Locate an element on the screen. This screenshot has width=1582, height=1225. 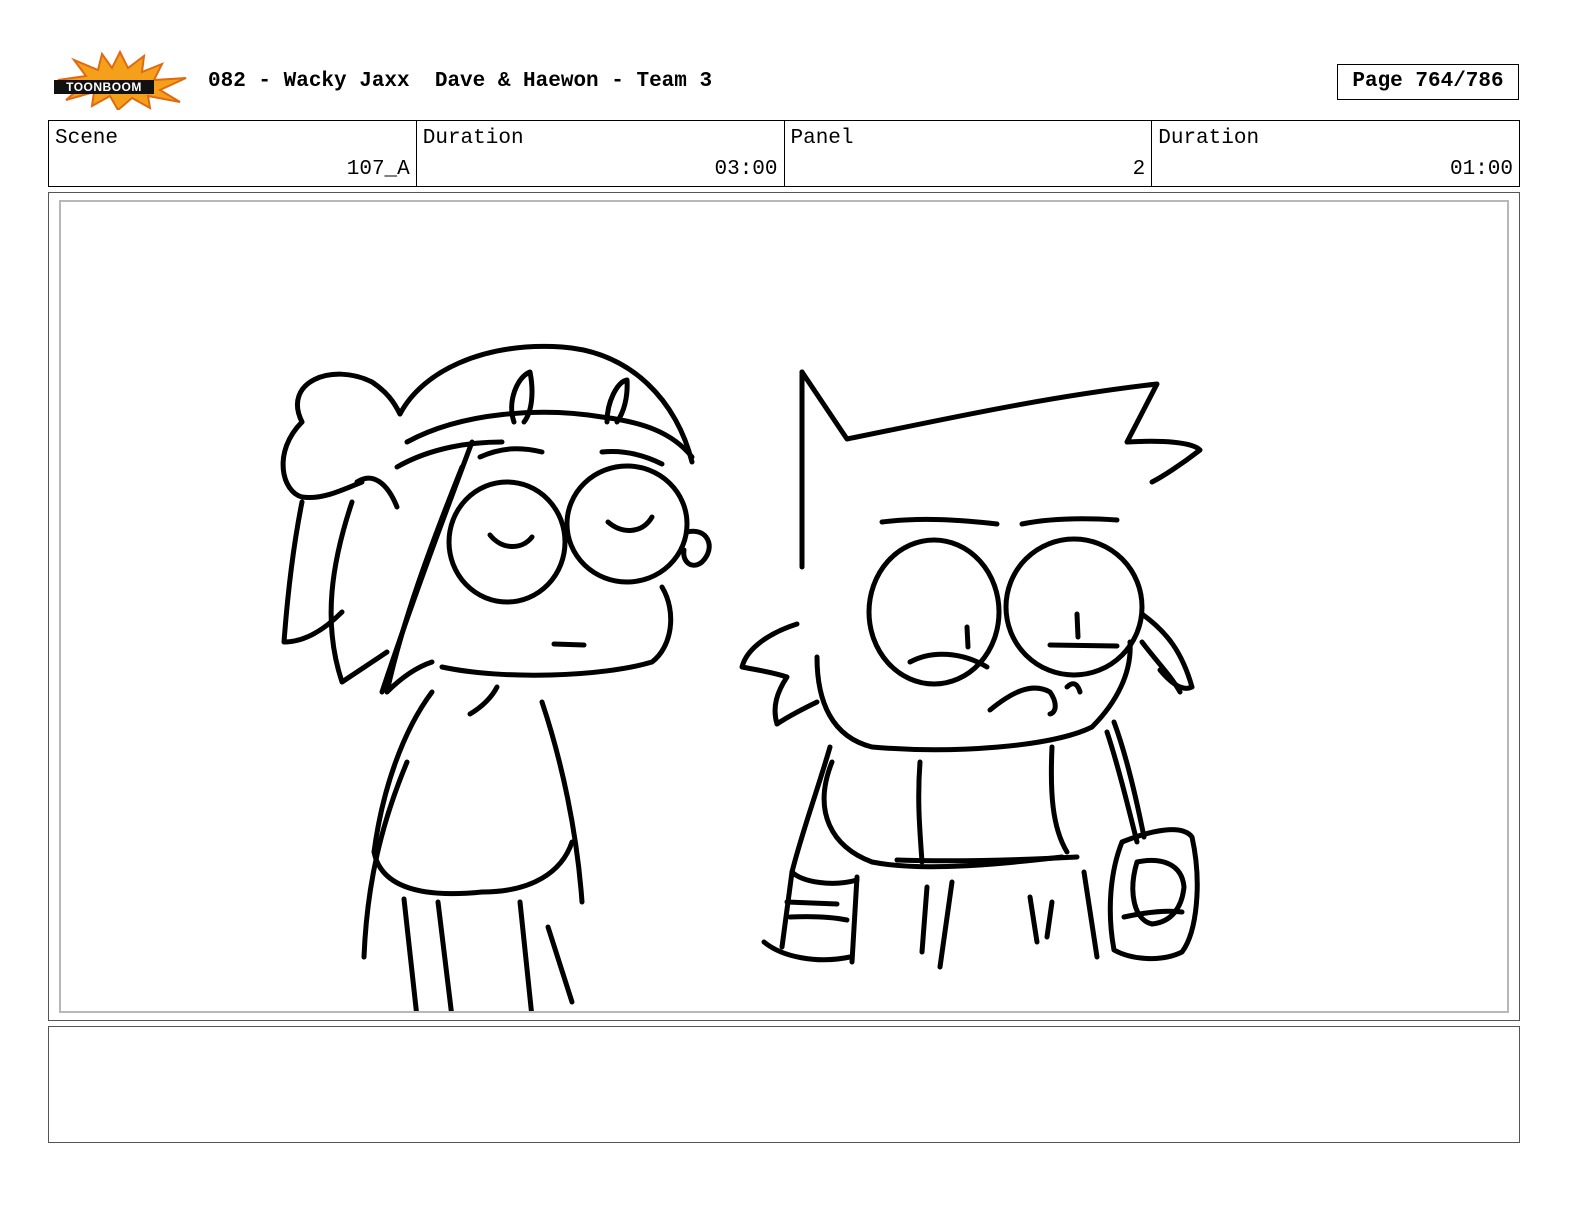
scene-cell: Scene 107_A is located at coordinates (233, 153).